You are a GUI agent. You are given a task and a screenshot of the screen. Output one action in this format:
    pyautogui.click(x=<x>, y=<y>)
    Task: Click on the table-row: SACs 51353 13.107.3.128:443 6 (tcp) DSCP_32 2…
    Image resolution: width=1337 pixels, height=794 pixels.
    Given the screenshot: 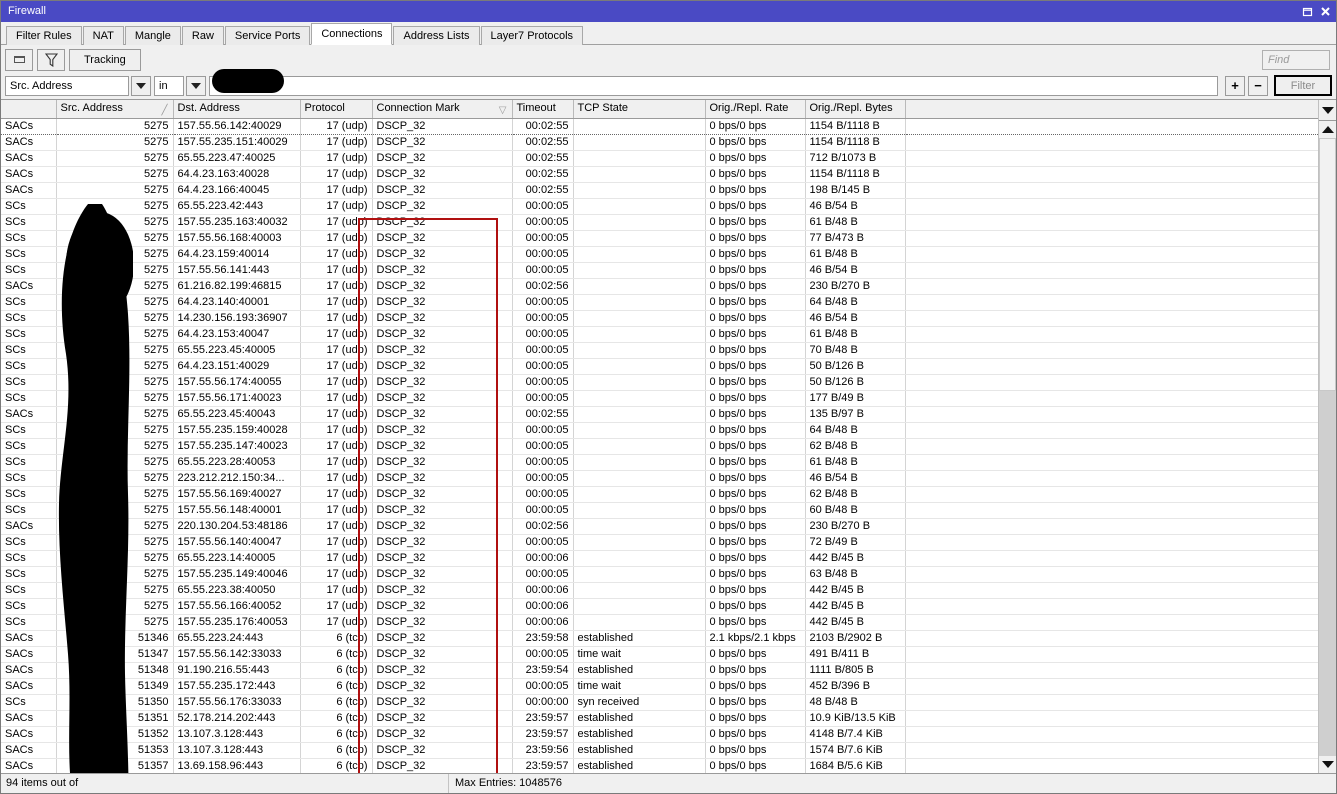 What is the action you would take?
    pyautogui.click(x=659, y=750)
    